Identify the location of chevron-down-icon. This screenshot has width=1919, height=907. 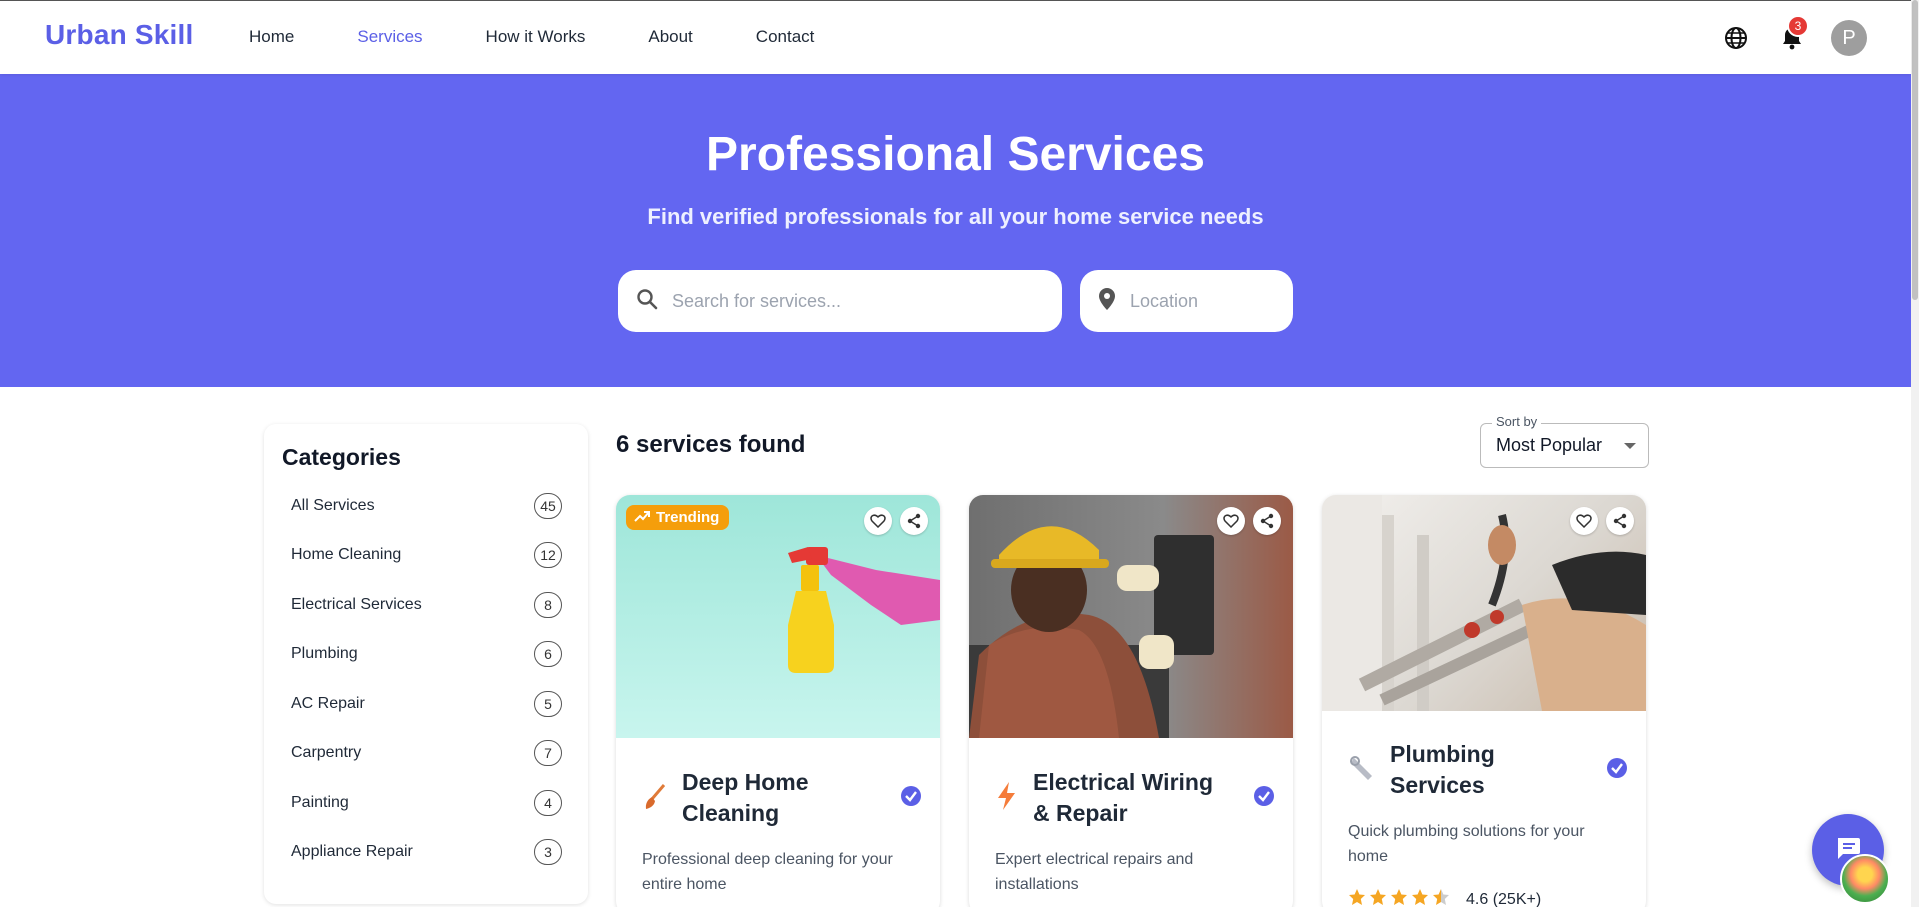
(1630, 446).